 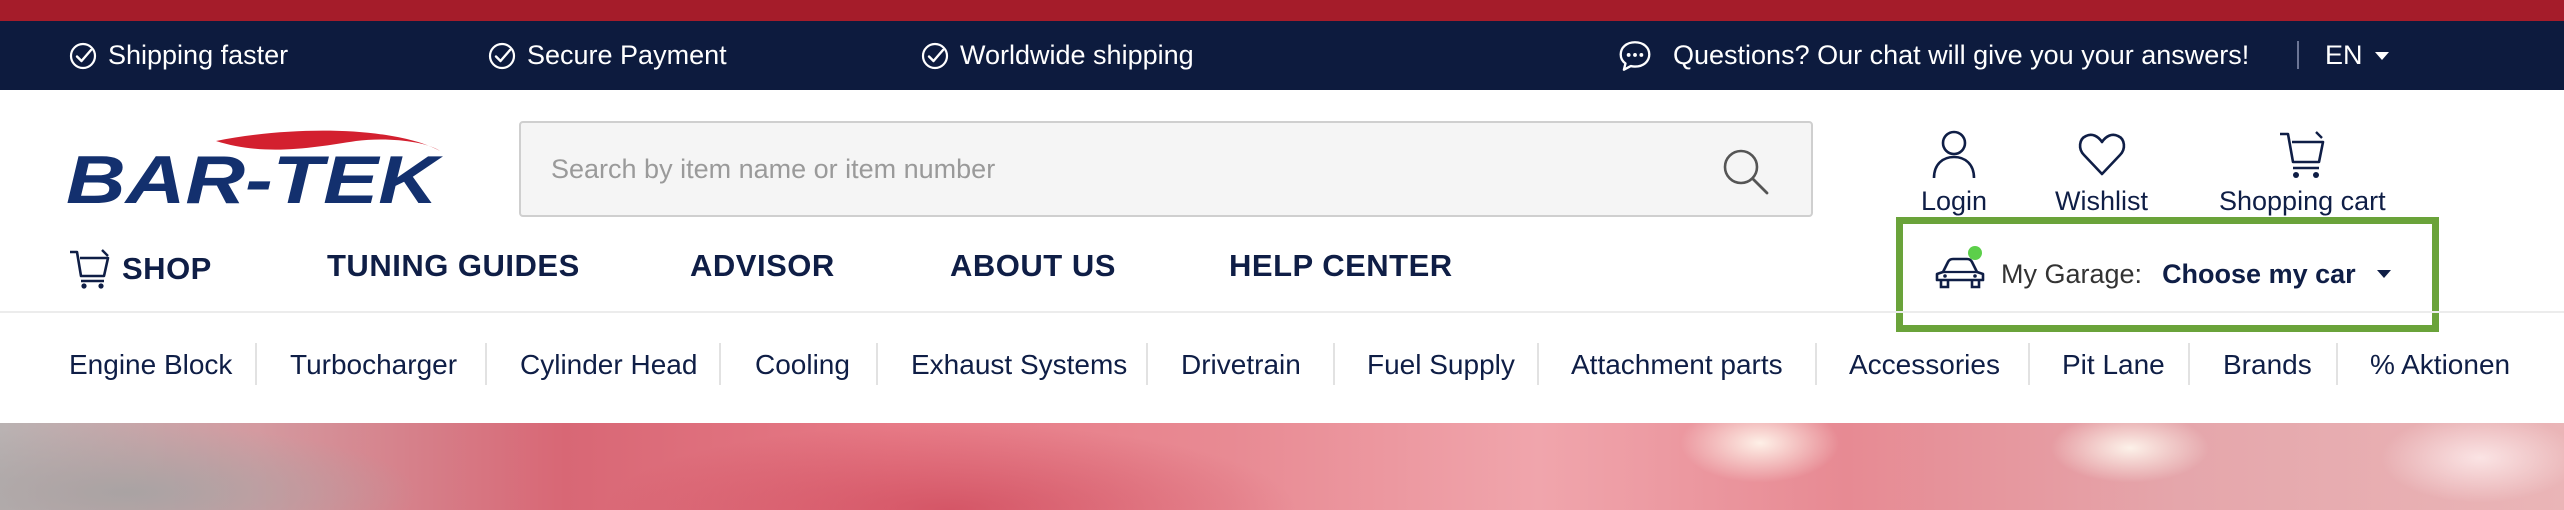 What do you see at coordinates (2113, 365) in the screenshot?
I see `category-pit-lane: Pit Lane` at bounding box center [2113, 365].